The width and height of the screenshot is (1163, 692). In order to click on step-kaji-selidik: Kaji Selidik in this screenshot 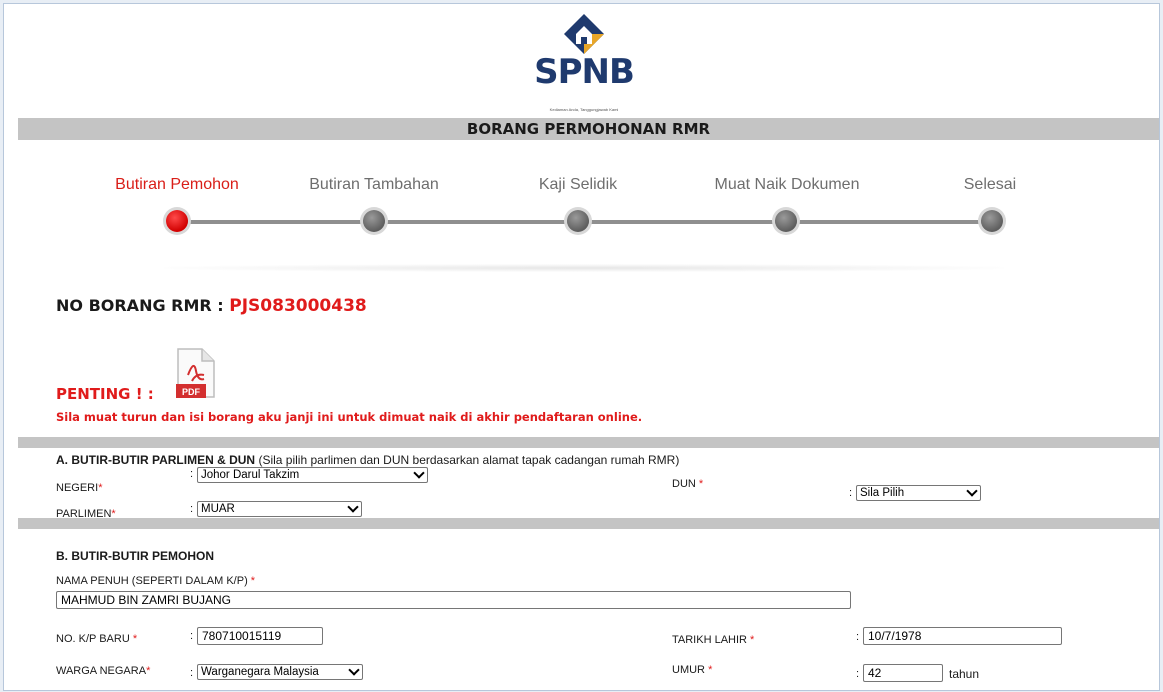, I will do `click(578, 99)`.